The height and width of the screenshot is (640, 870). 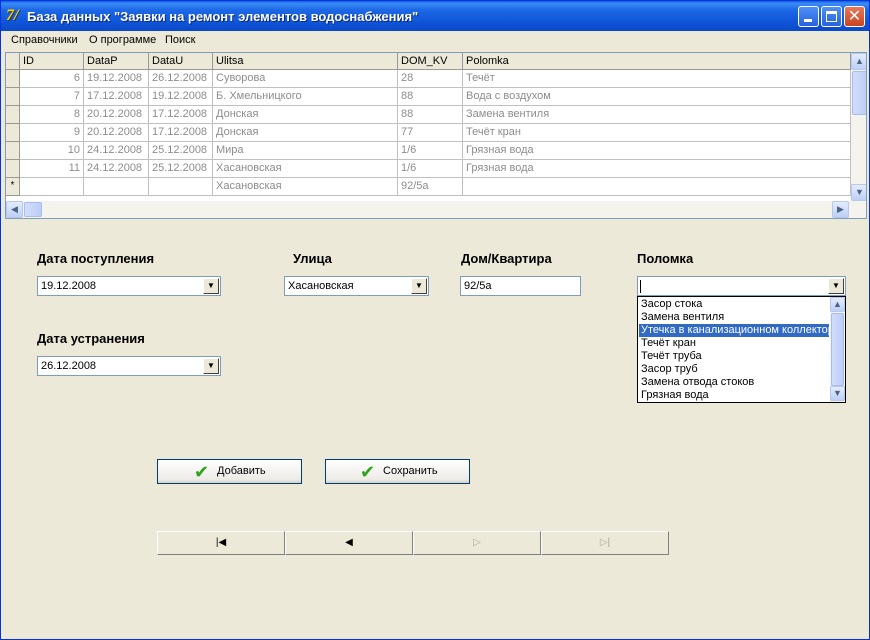 I want to click on list-item: Замена отвода стоков, so click(x=734, y=382).